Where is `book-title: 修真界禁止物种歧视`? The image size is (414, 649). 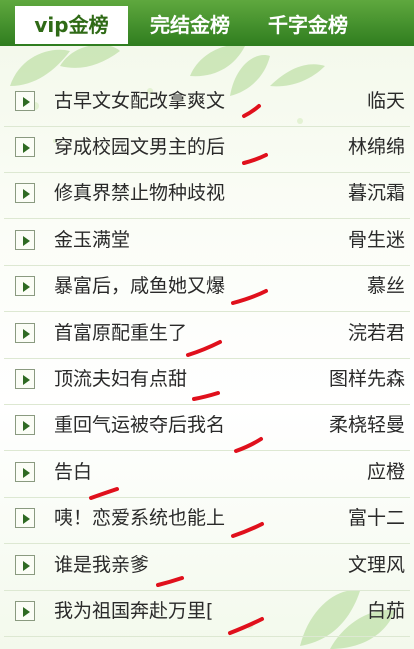 book-title: 修真界禁止物种歧视 is located at coordinates (139, 193).